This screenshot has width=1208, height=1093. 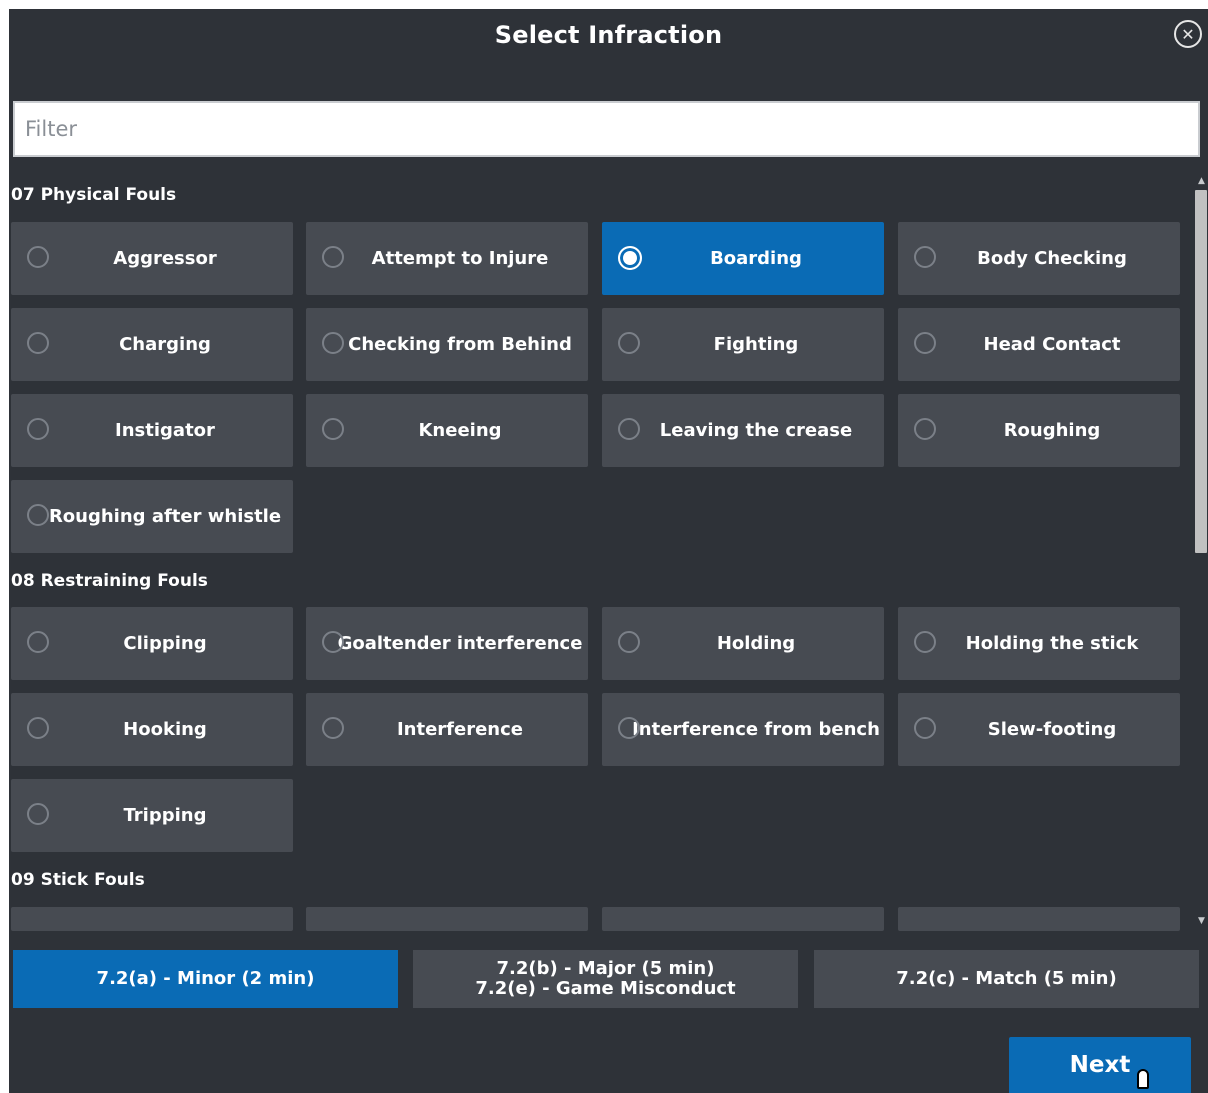 What do you see at coordinates (1052, 643) in the screenshot?
I see `option-label: Holding the stick` at bounding box center [1052, 643].